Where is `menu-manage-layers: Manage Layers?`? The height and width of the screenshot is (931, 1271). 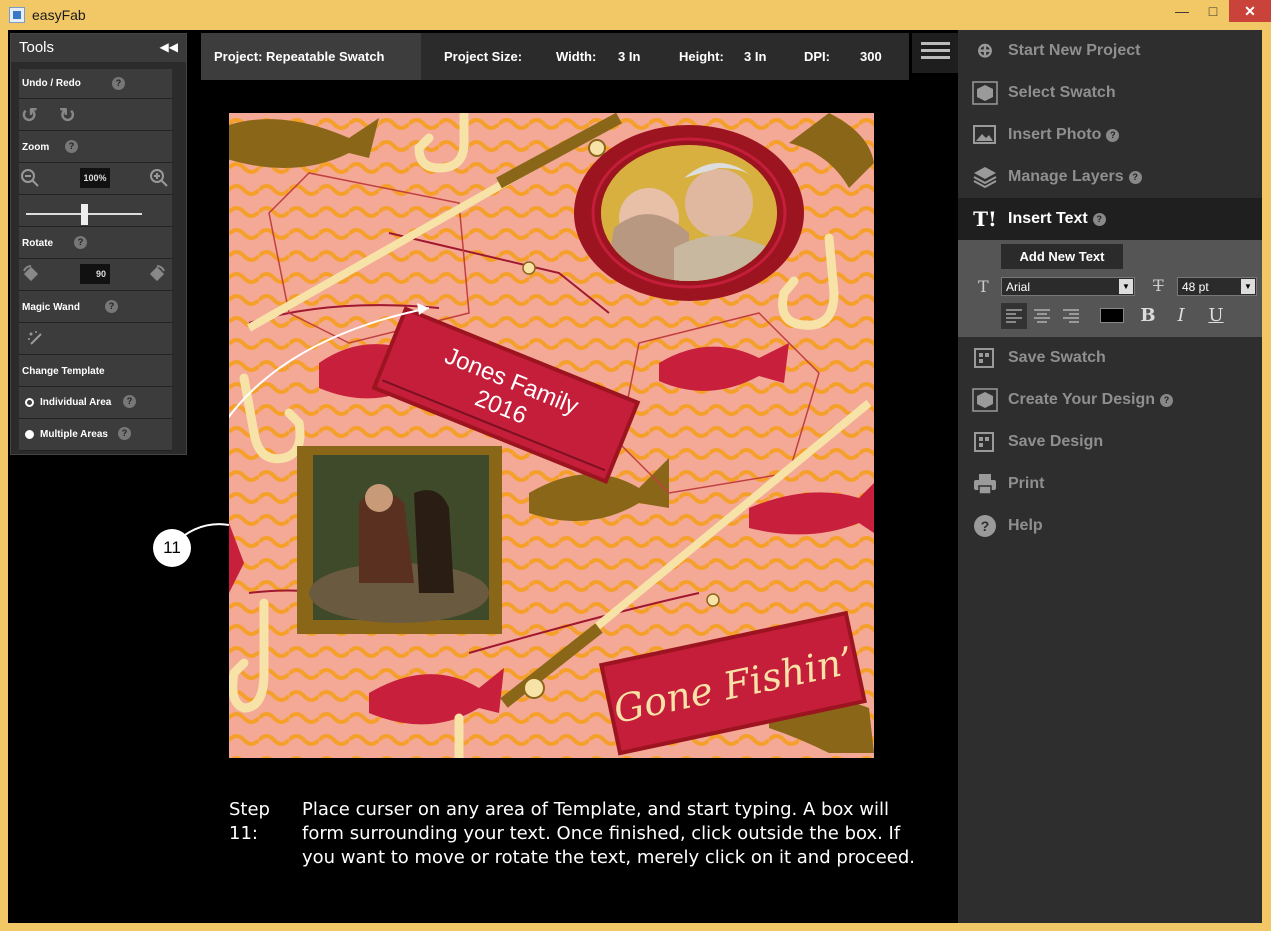 menu-manage-layers: Manage Layers? is located at coordinates (1110, 177).